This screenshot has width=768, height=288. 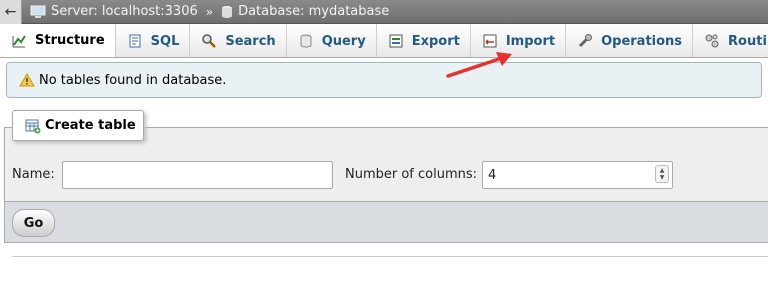 What do you see at coordinates (227, 11) in the screenshot?
I see `database-icon` at bounding box center [227, 11].